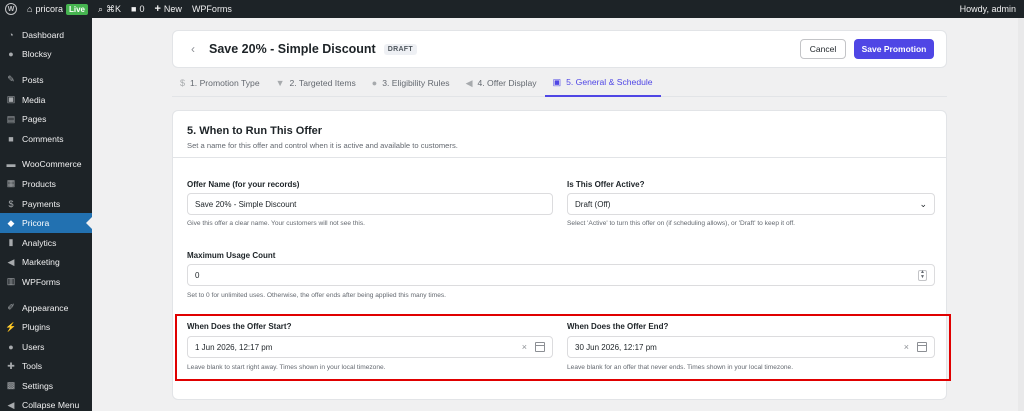 This screenshot has height=411, width=1024. I want to click on sidebar-item-tools: ✚ Tools, so click(46, 367).